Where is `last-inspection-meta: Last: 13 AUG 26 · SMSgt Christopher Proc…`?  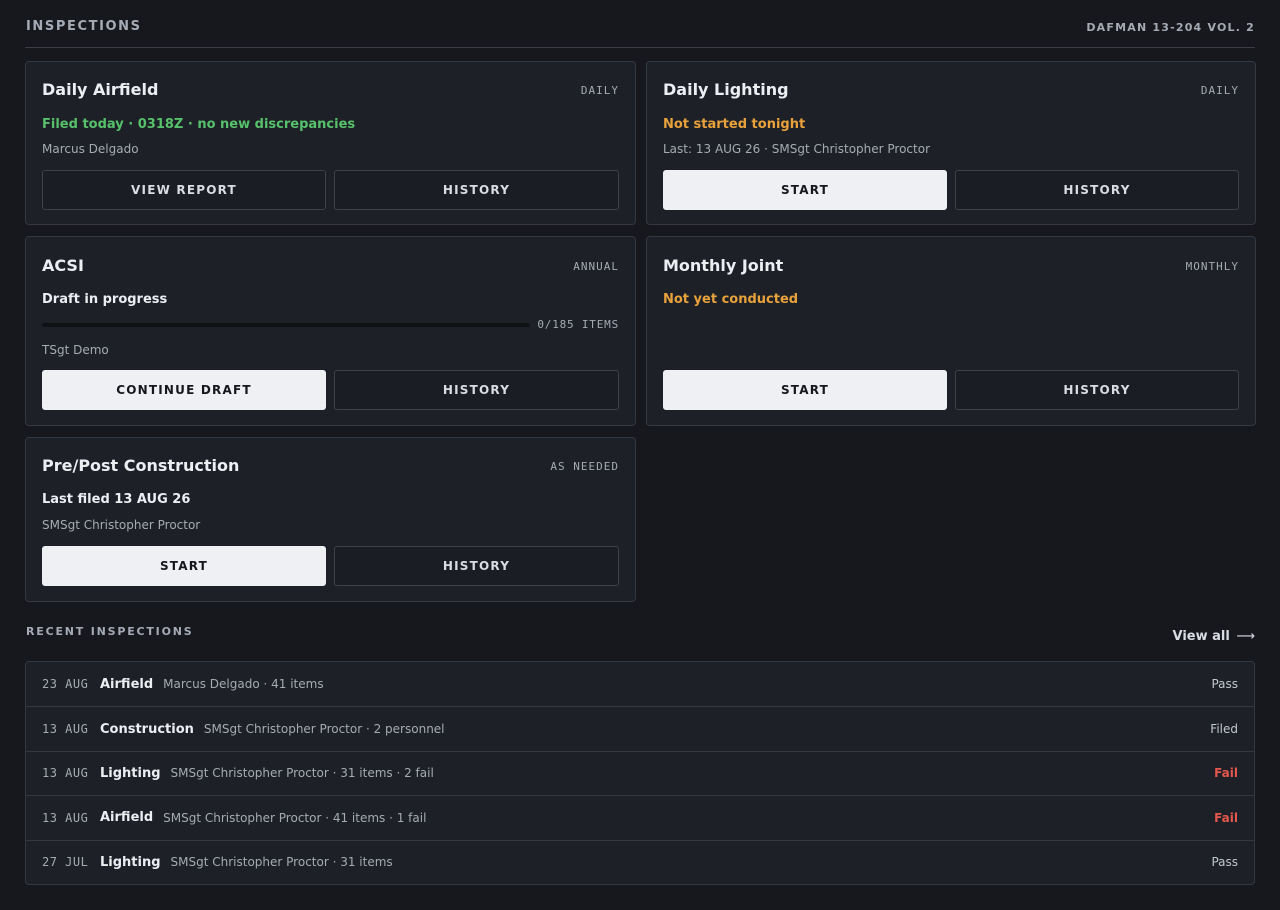 last-inspection-meta: Last: 13 AUG 26 · SMSgt Christopher Proc… is located at coordinates (796, 149).